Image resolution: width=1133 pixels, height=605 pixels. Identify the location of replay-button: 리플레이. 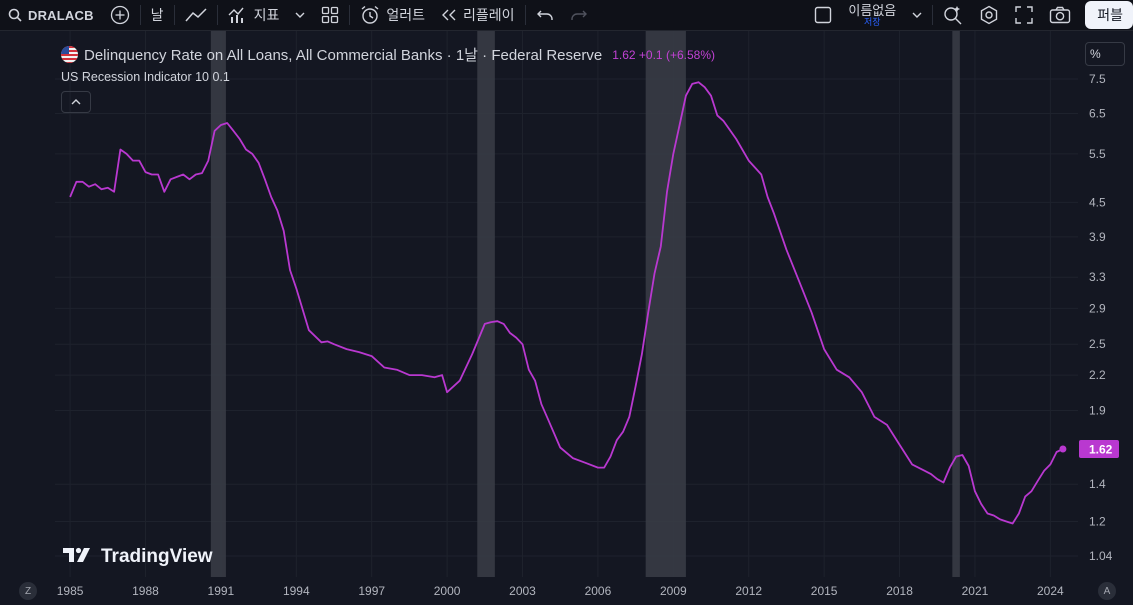
(478, 15).